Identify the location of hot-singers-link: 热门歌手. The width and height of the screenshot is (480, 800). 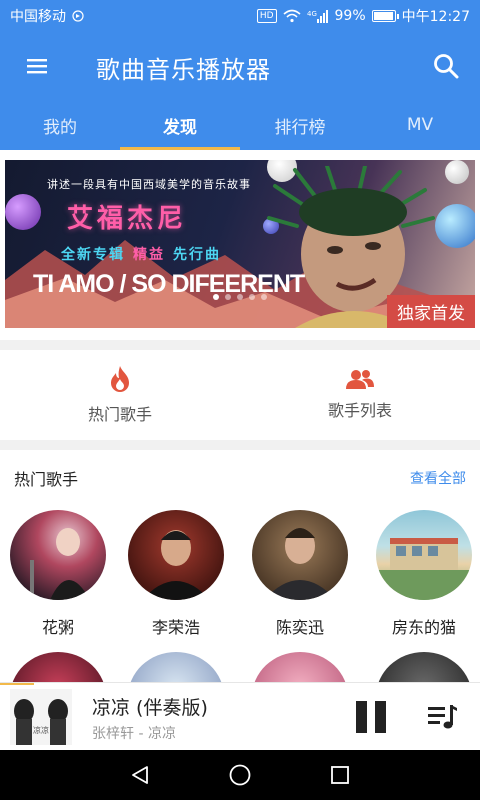
(120, 395).